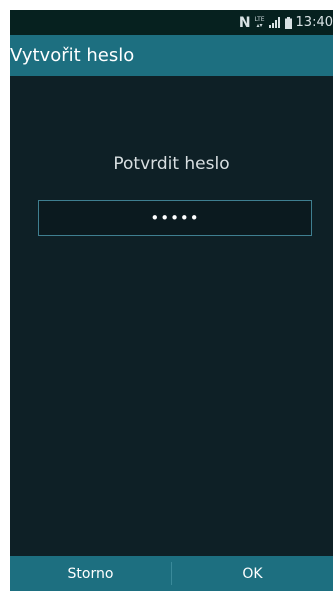 The width and height of the screenshot is (333, 591). What do you see at coordinates (252, 573) in the screenshot?
I see `ok-button: OK` at bounding box center [252, 573].